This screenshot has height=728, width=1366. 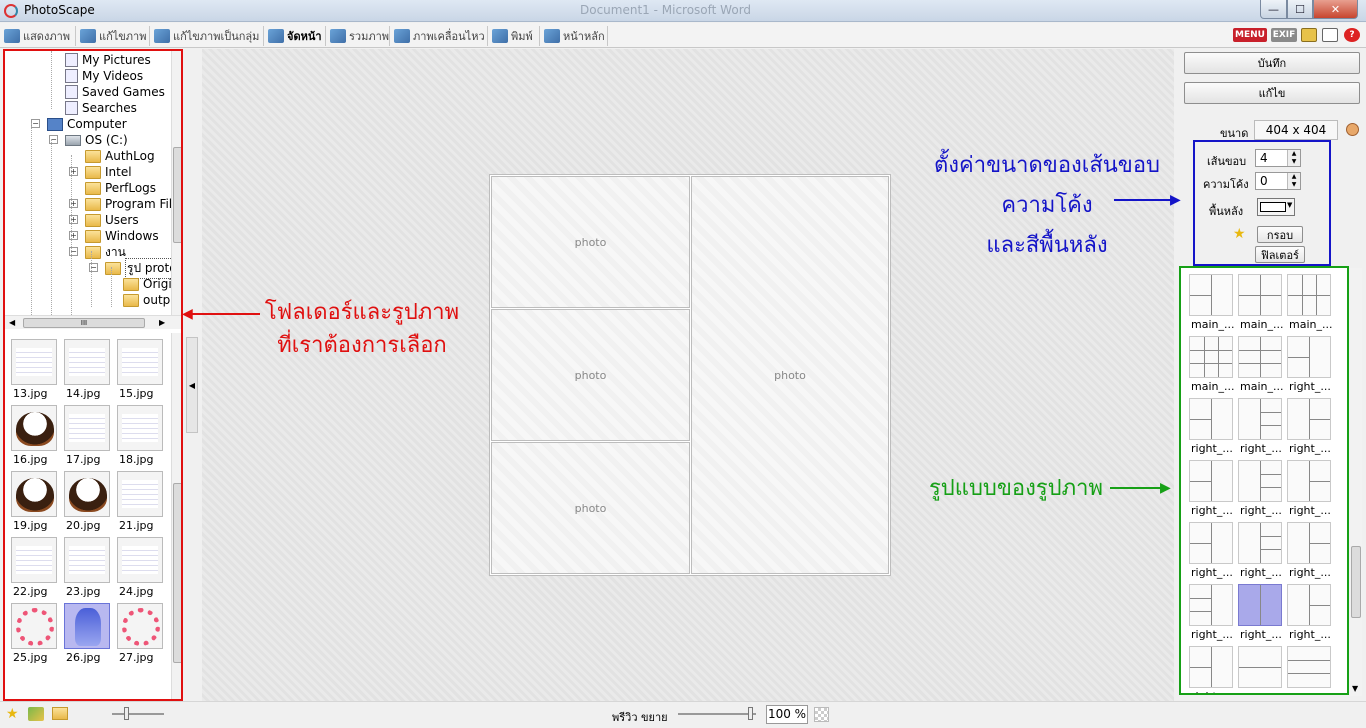 I want to click on help-icon: ?, so click(x=1352, y=35).